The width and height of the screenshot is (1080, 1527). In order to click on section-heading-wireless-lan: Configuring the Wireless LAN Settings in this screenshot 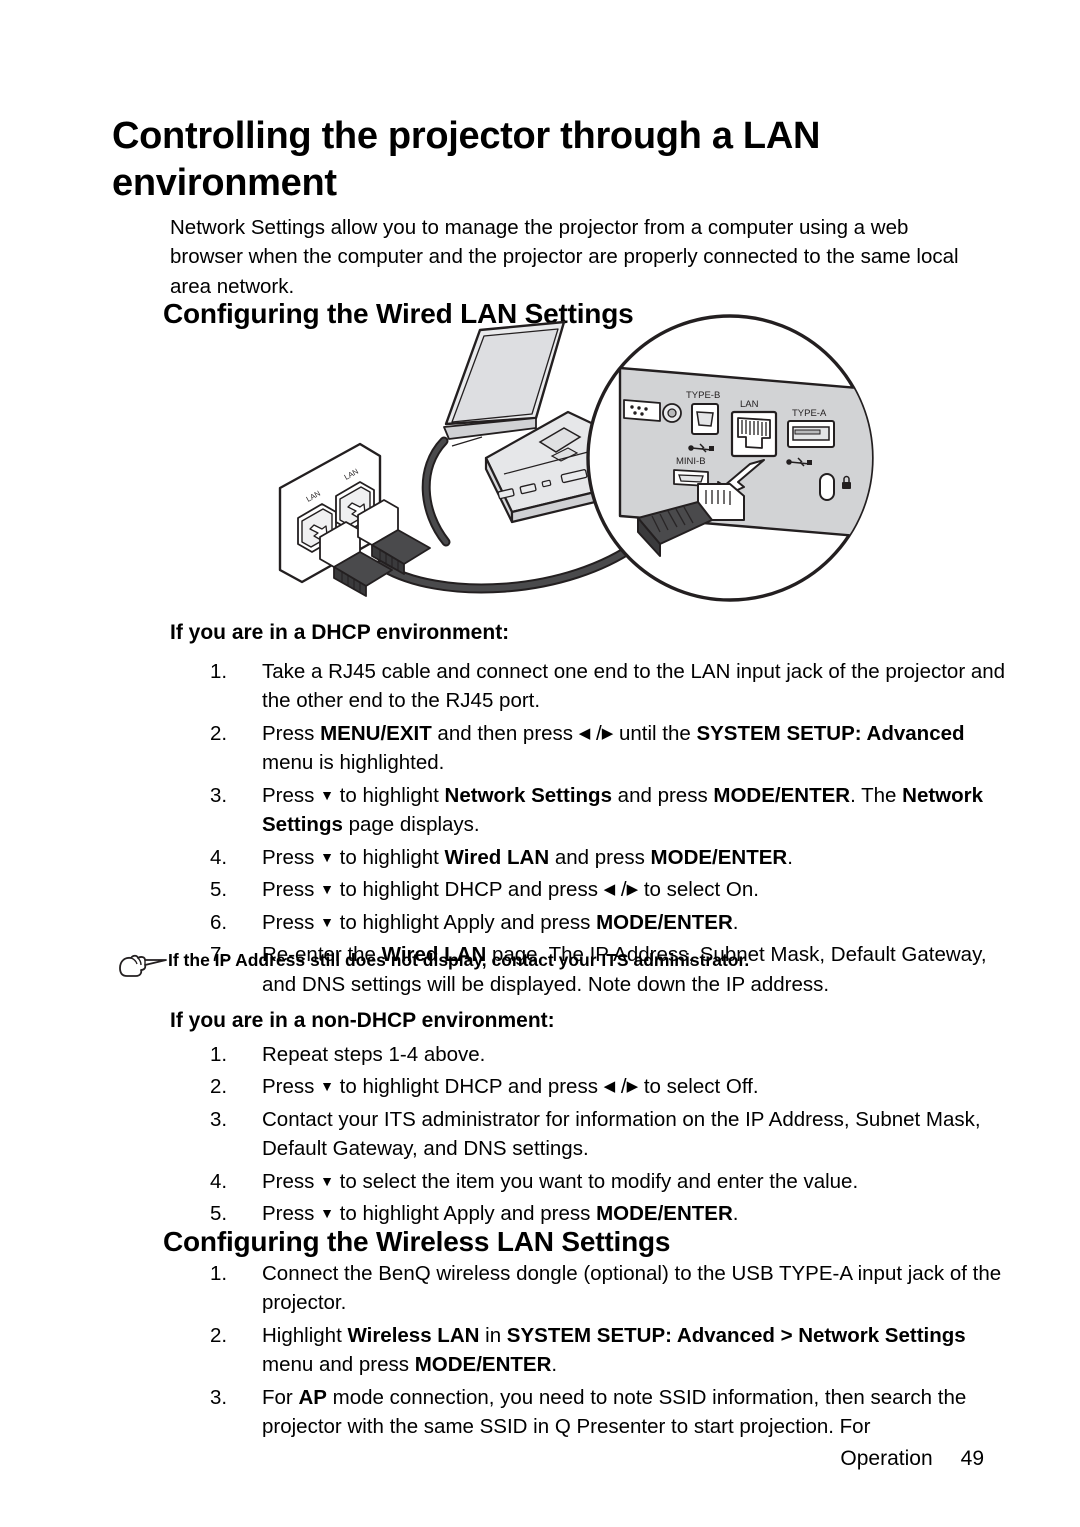, I will do `click(417, 1242)`.